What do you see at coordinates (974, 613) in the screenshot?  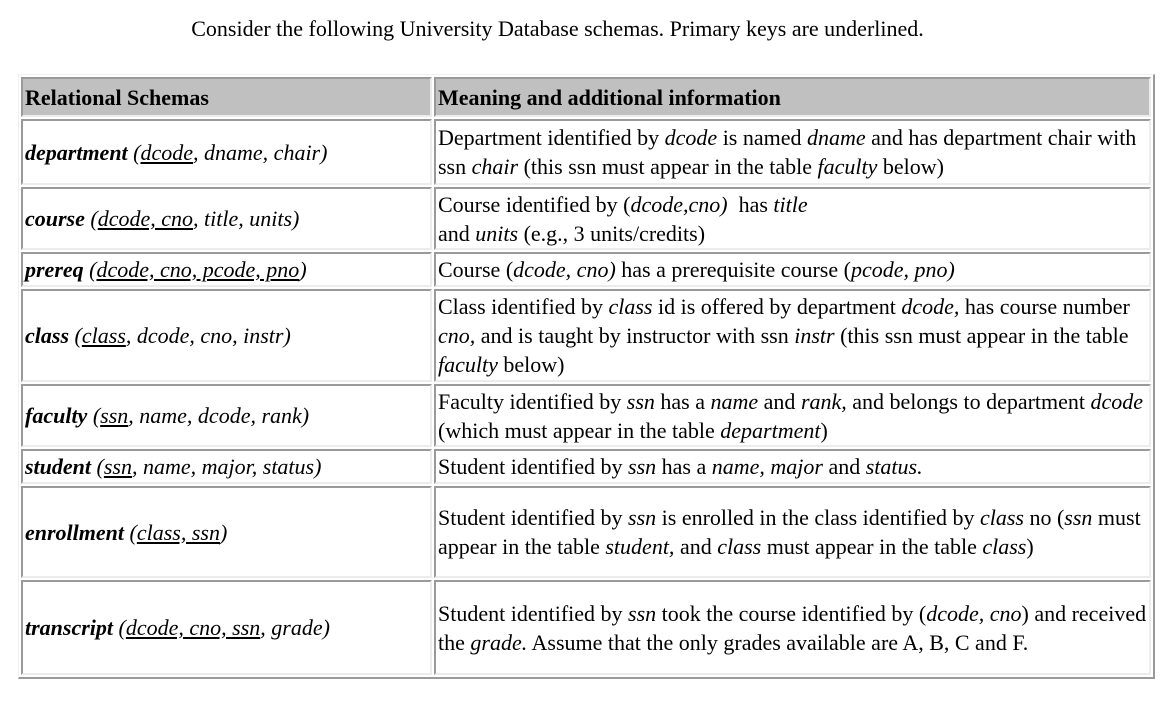 I see `attribute-ref: dcode, cno` at bounding box center [974, 613].